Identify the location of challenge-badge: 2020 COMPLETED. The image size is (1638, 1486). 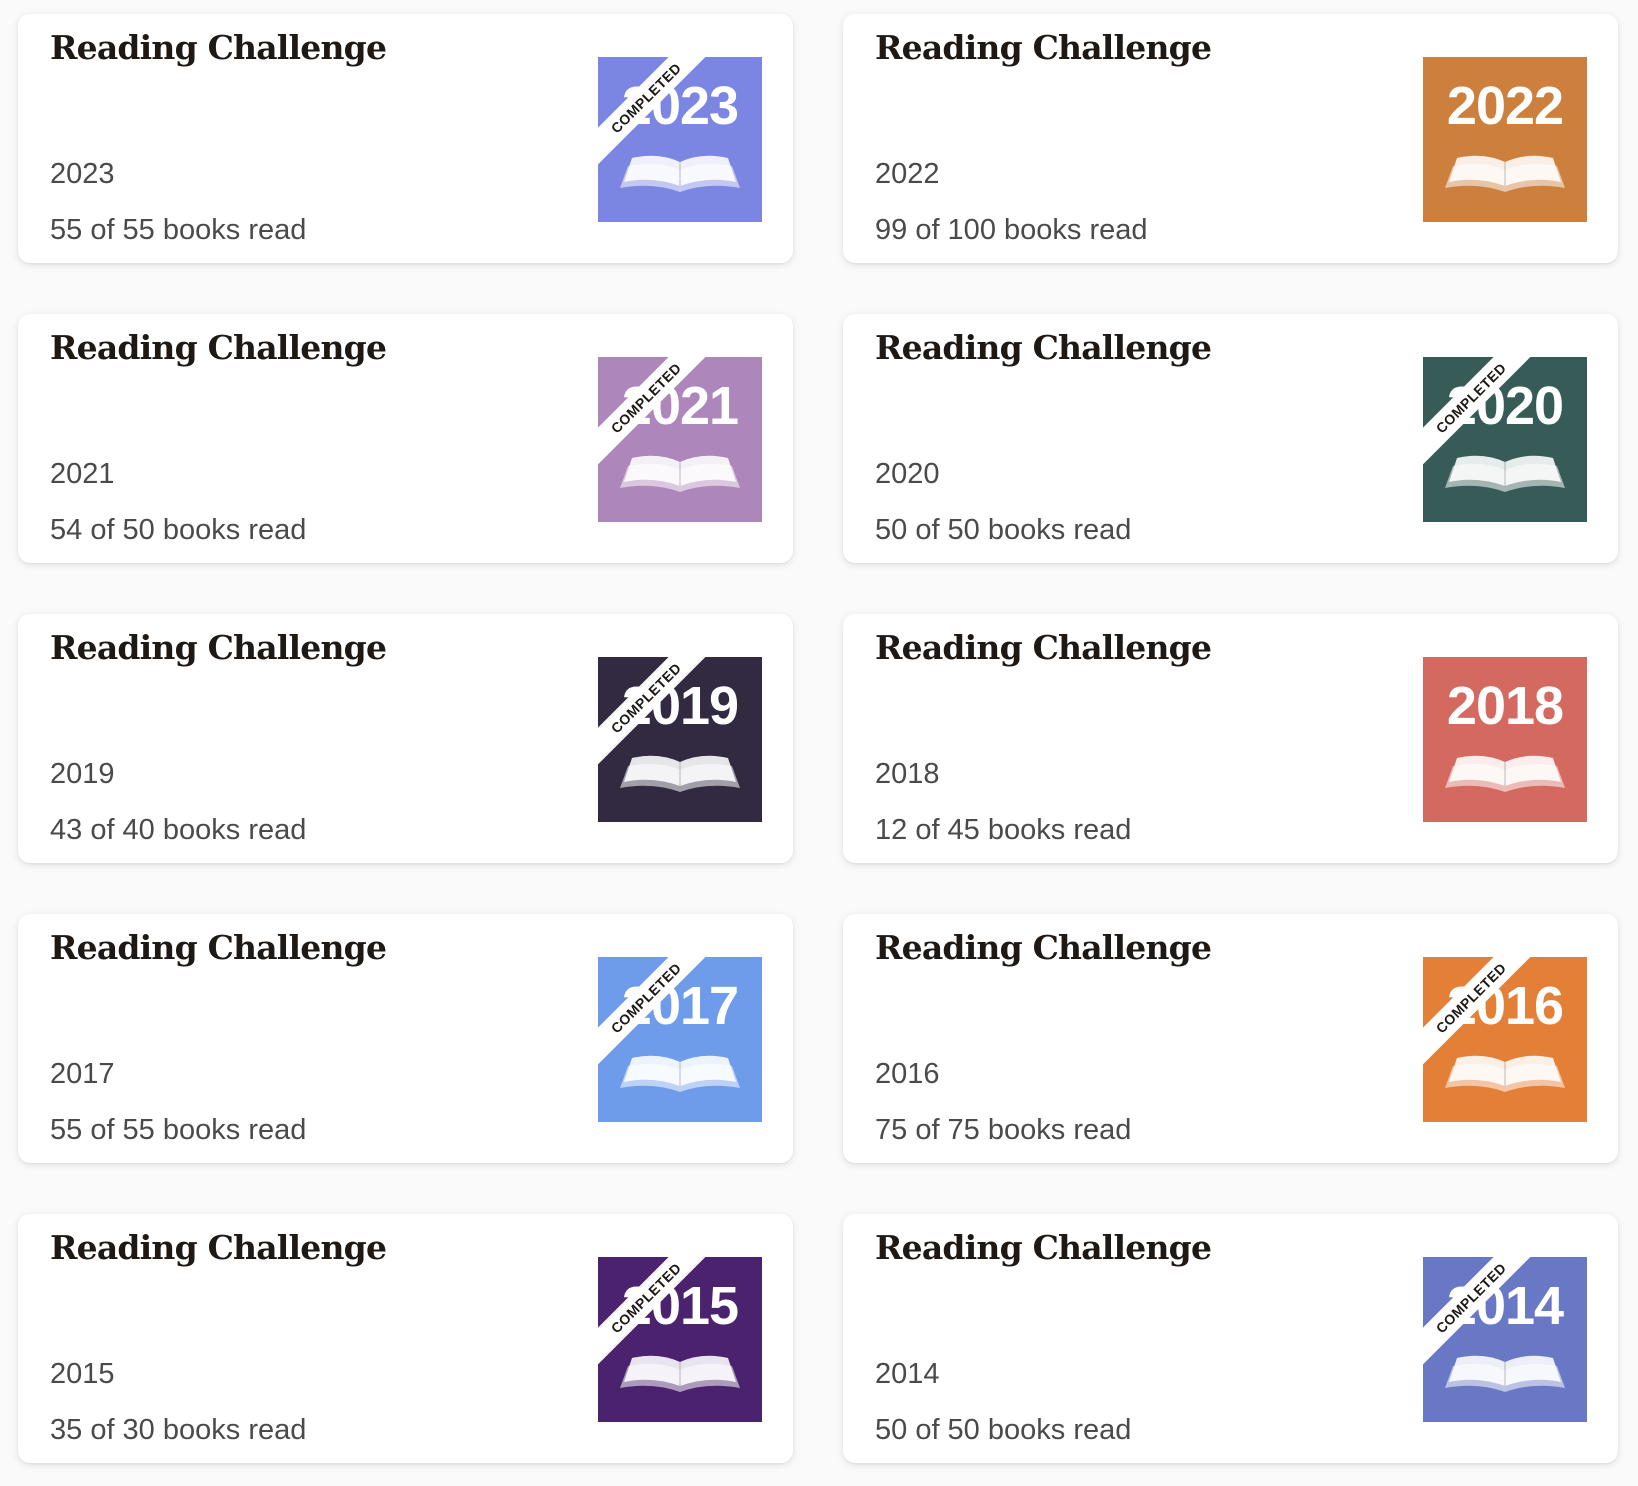
(1505, 439).